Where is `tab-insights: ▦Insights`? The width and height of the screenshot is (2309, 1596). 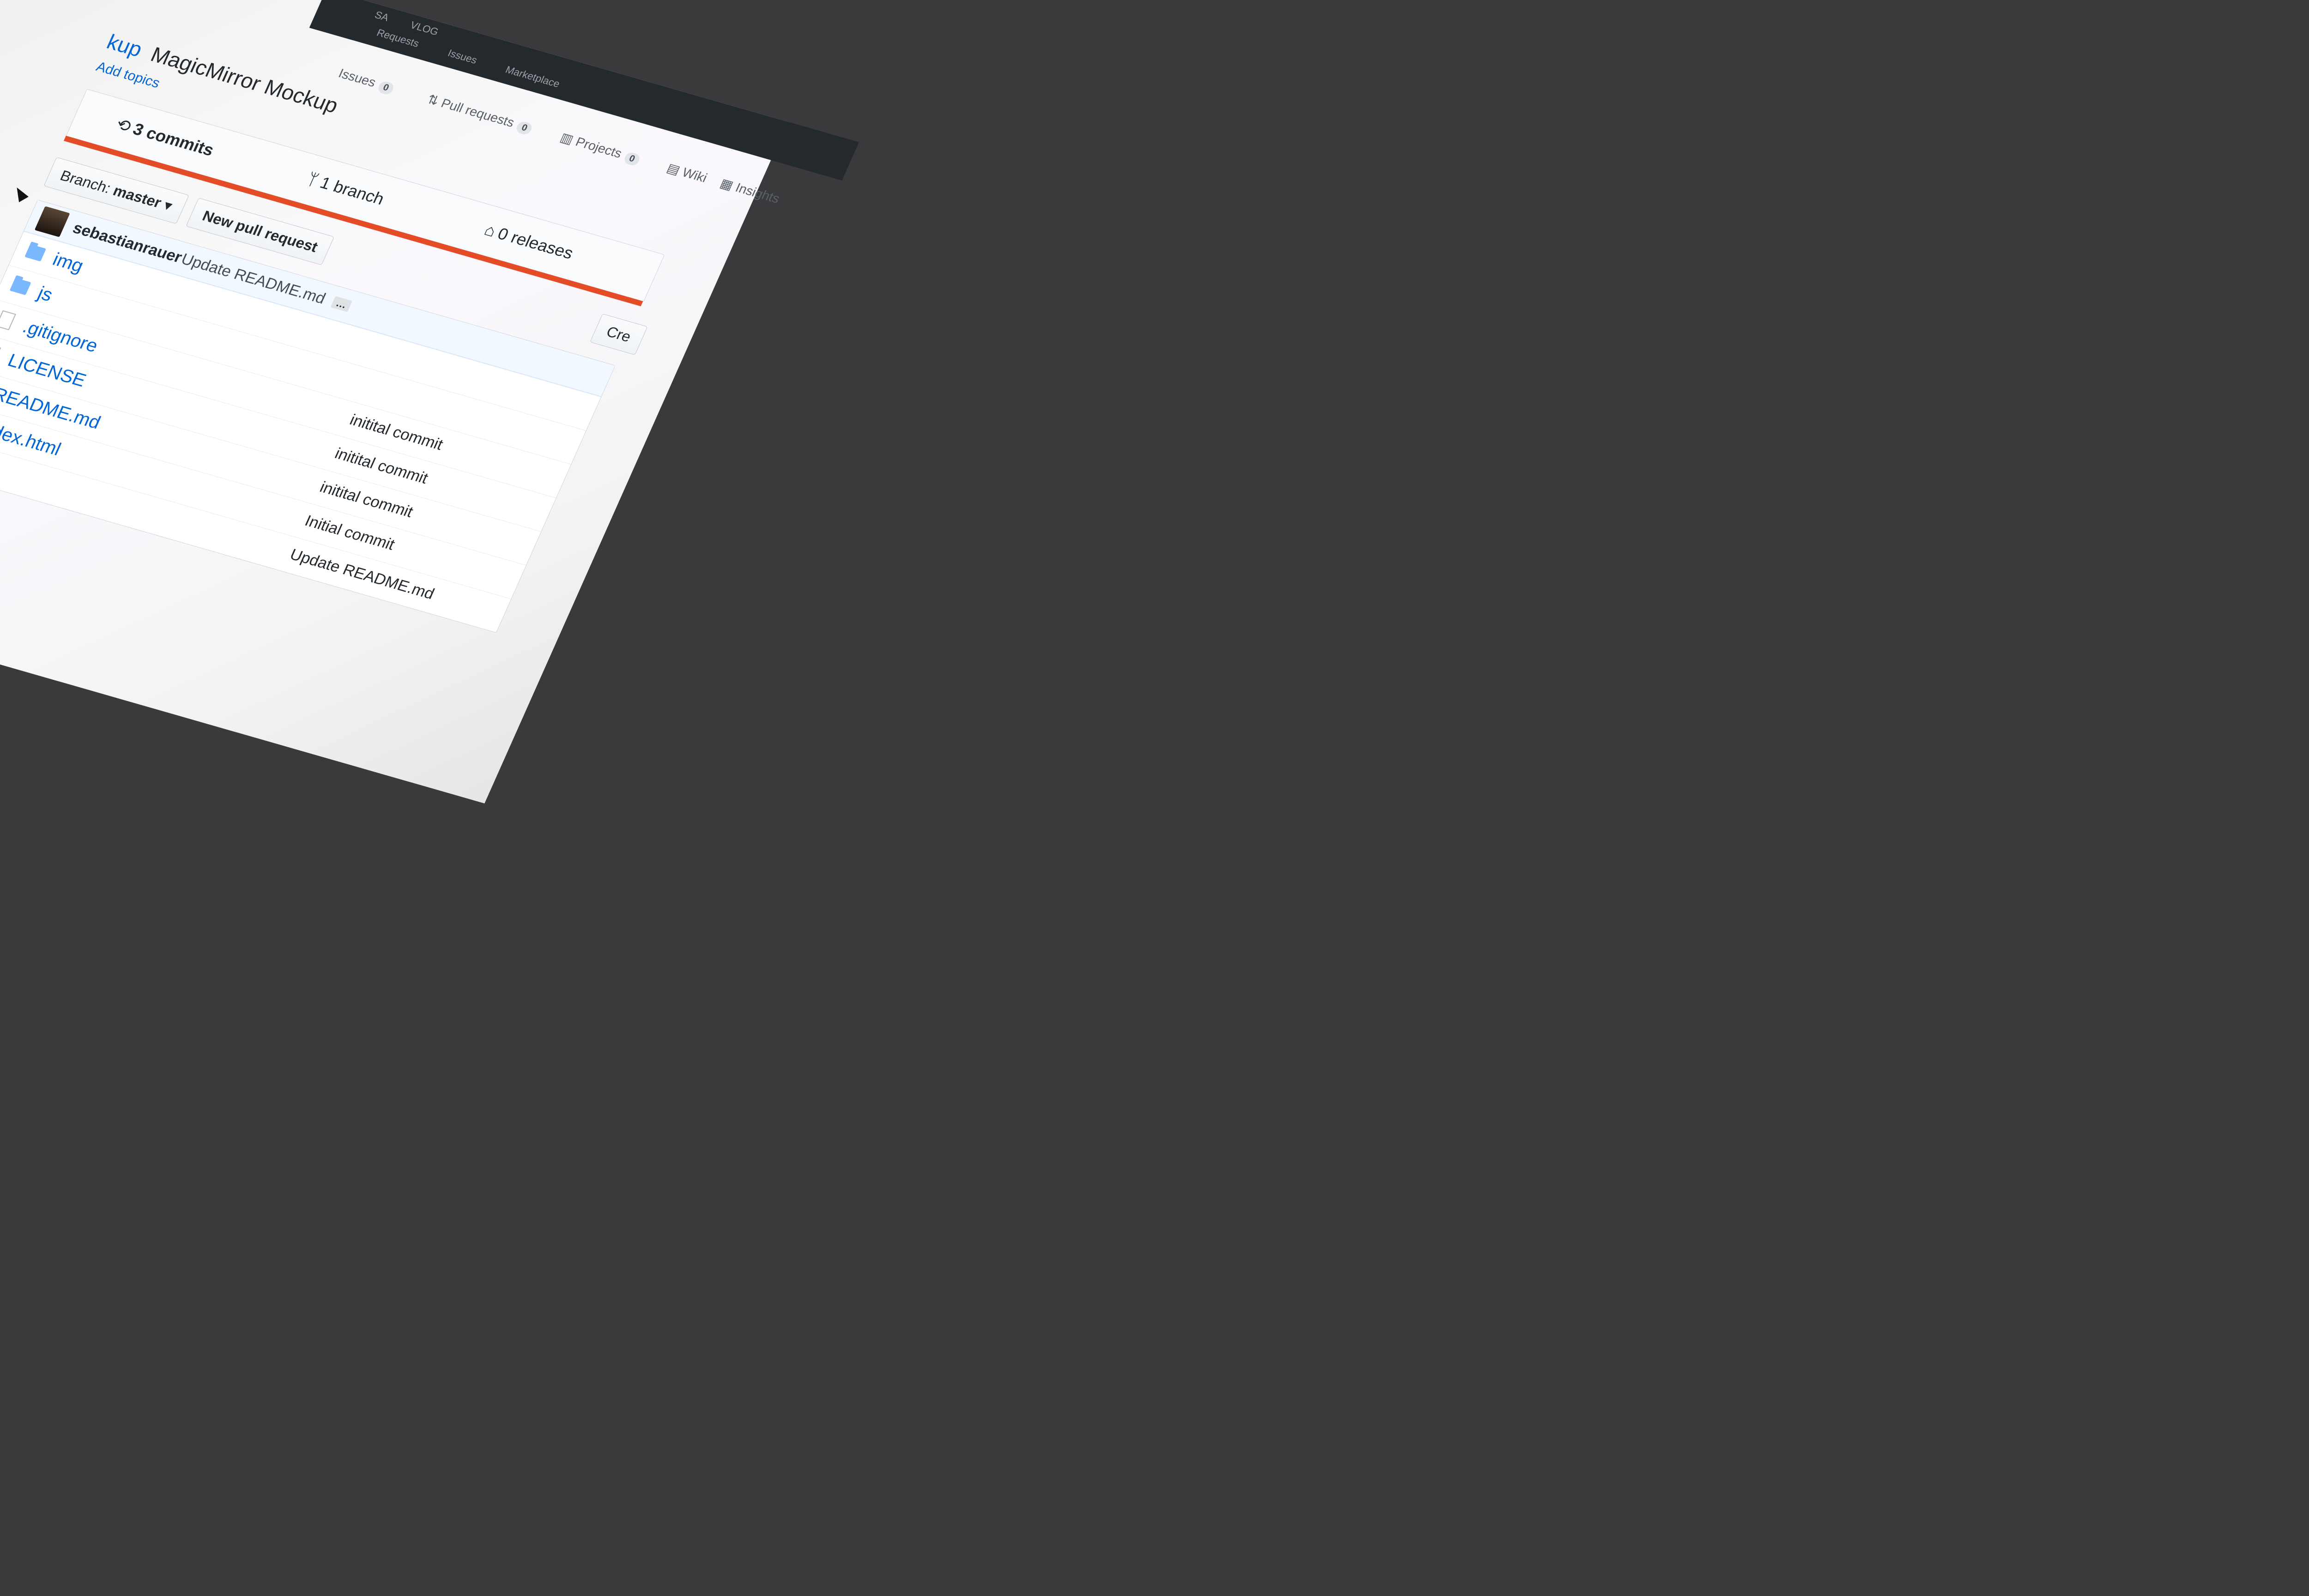 tab-insights: ▦Insights is located at coordinates (750, 190).